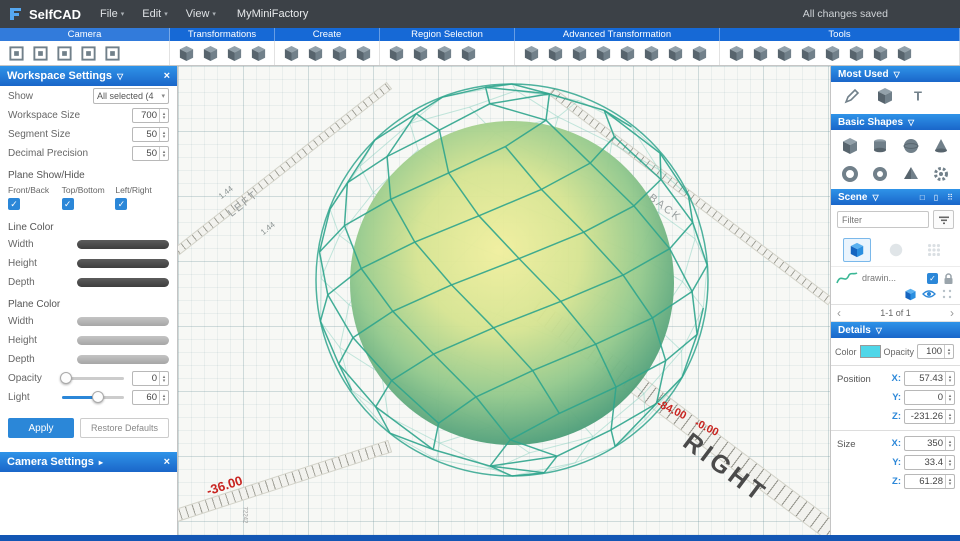  I want to click on shell-icon, so click(627, 53).